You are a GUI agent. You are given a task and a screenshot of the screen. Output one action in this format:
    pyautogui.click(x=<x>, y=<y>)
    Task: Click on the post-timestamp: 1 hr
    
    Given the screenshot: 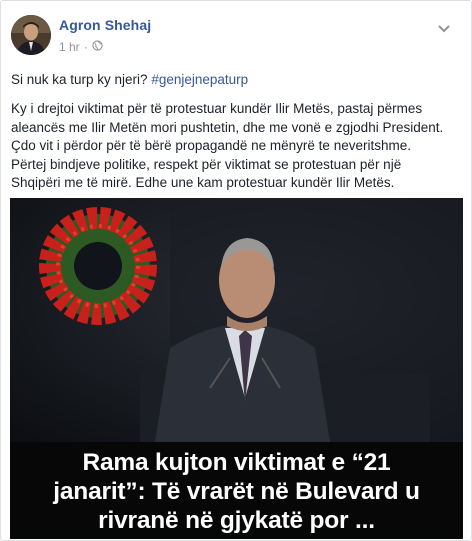 What is the action you would take?
    pyautogui.click(x=69, y=47)
    